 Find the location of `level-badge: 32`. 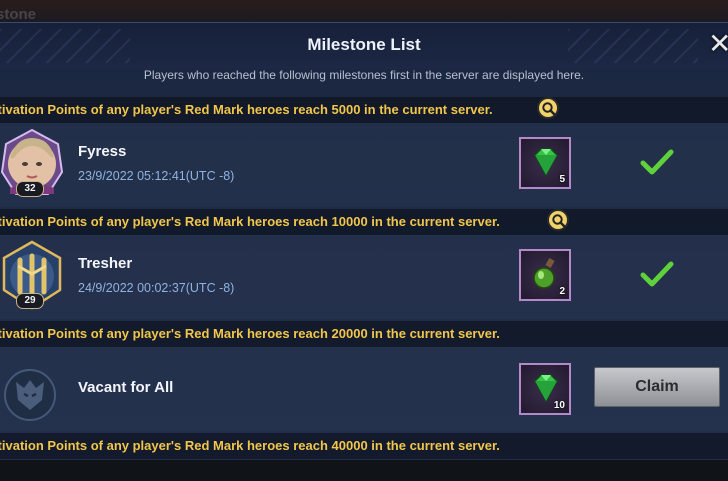

level-badge: 32 is located at coordinates (30, 189).